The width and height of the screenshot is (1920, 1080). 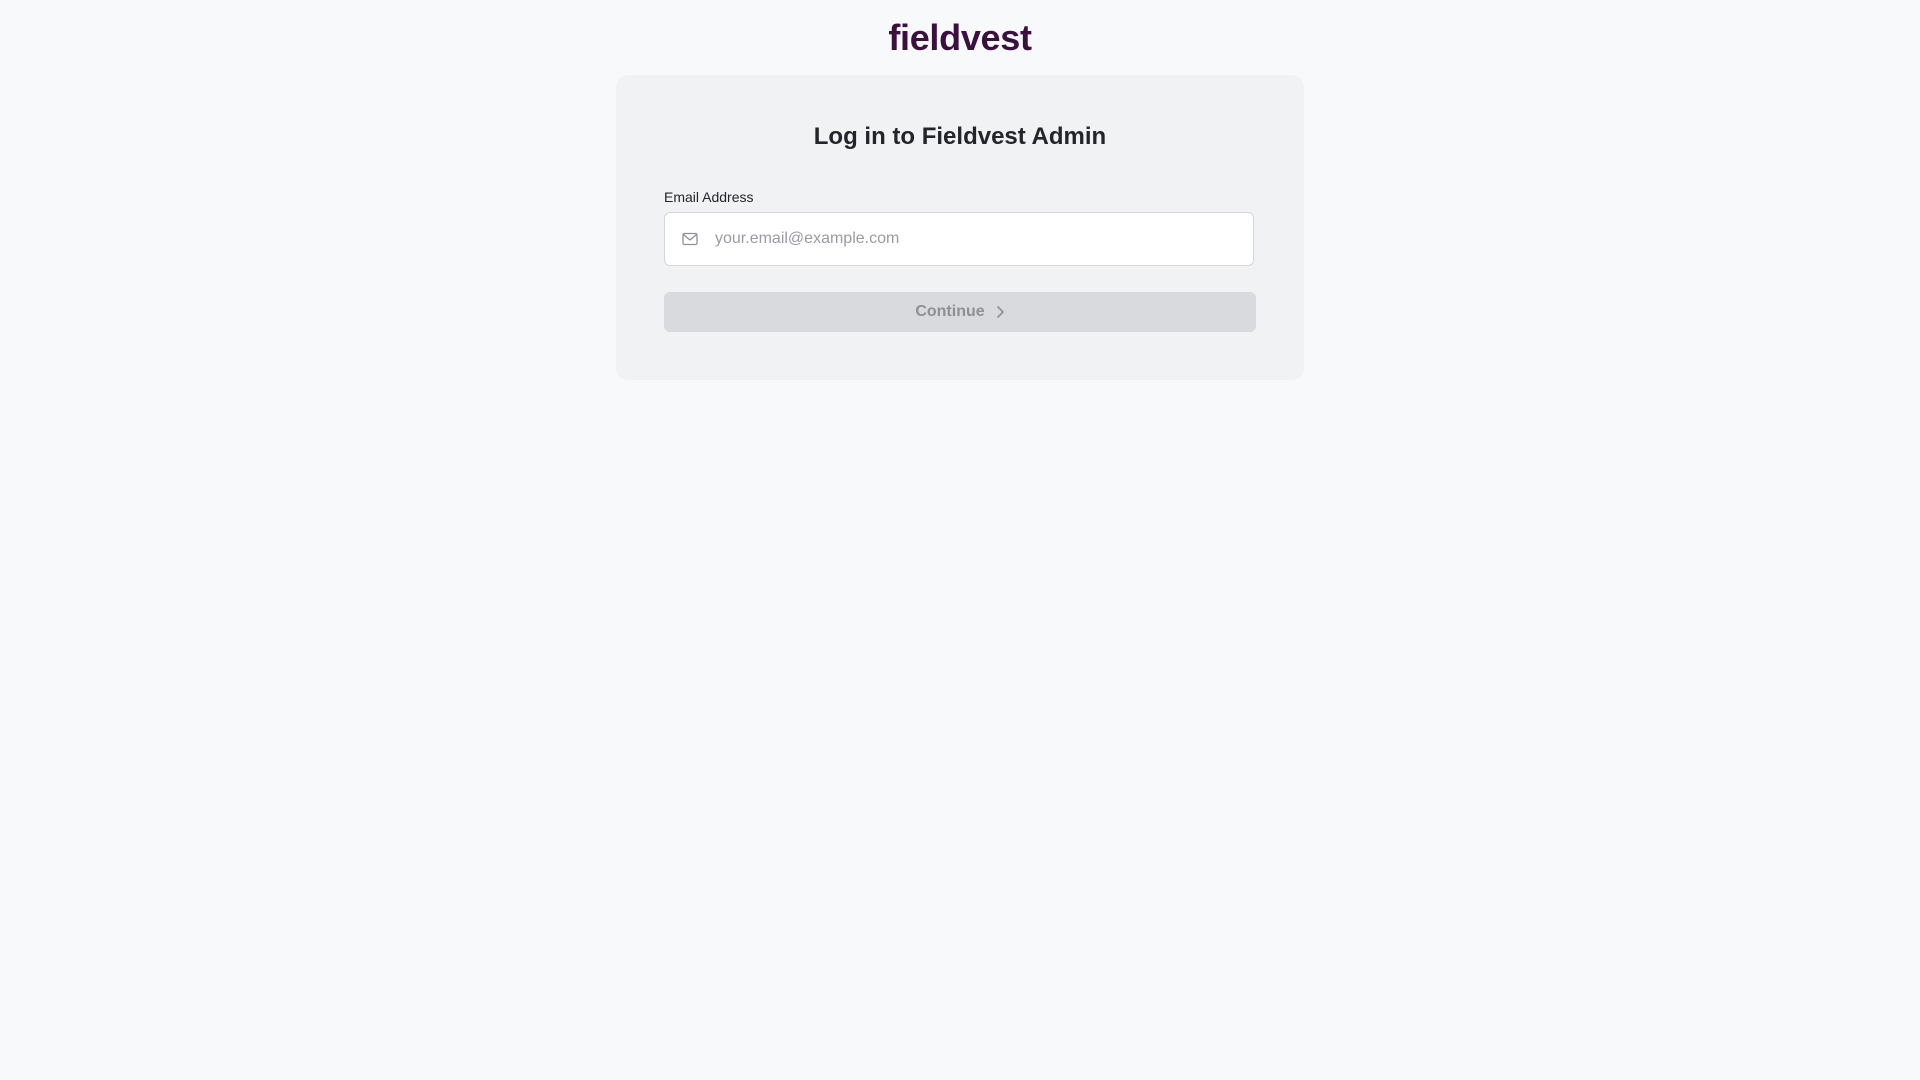 What do you see at coordinates (960, 136) in the screenshot?
I see `page-title: Log in to Fieldvest Admin` at bounding box center [960, 136].